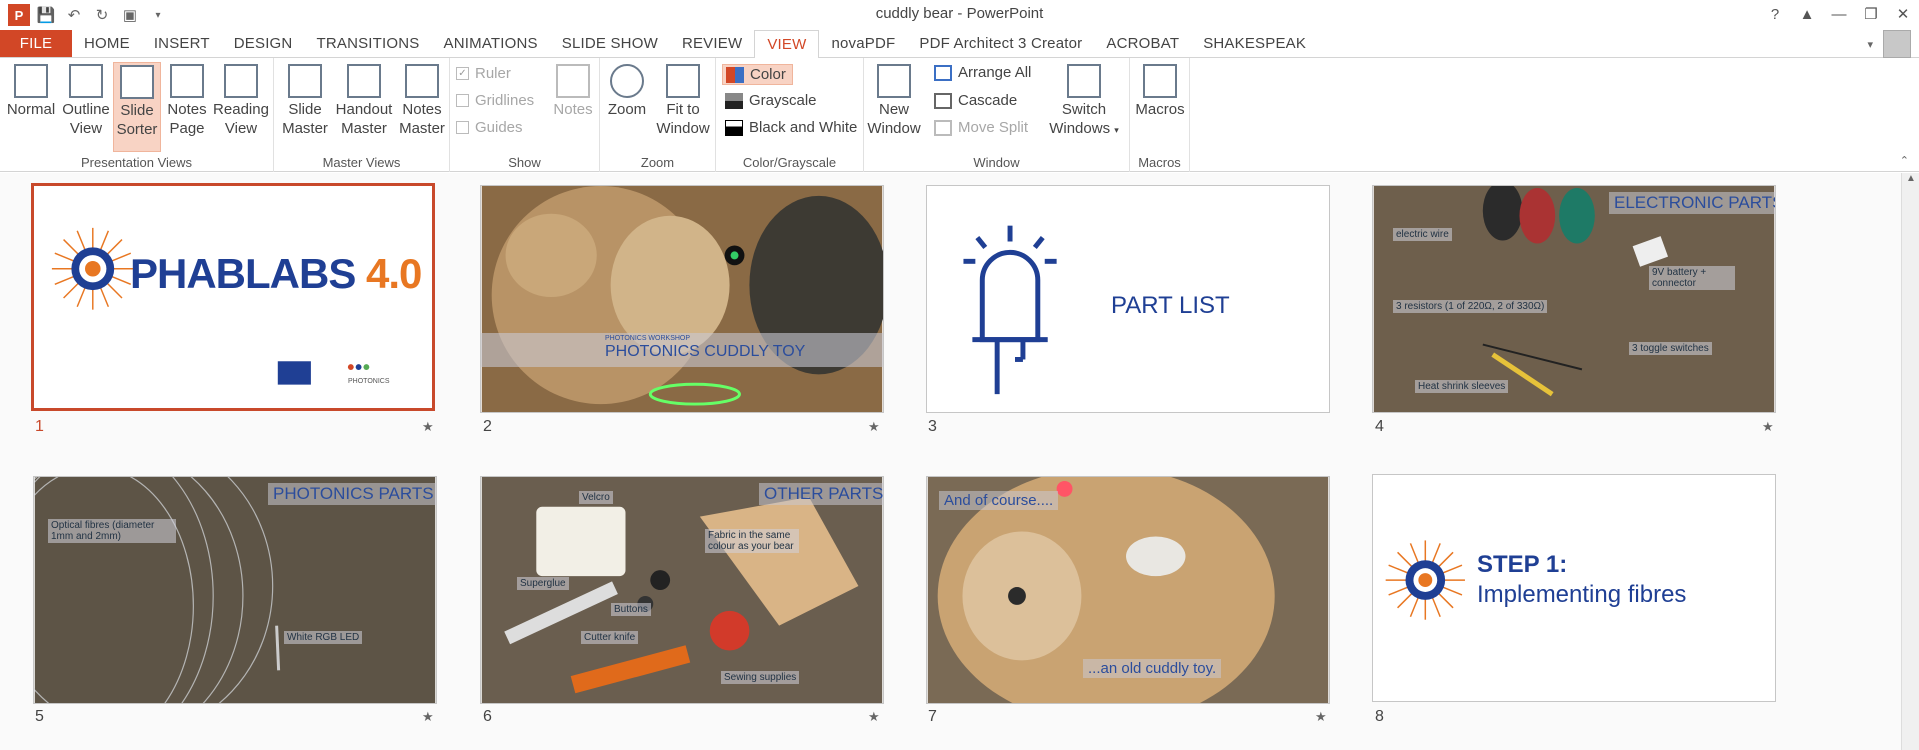  What do you see at coordinates (760, 677) in the screenshot?
I see `slide-6-label: Sewing supplies` at bounding box center [760, 677].